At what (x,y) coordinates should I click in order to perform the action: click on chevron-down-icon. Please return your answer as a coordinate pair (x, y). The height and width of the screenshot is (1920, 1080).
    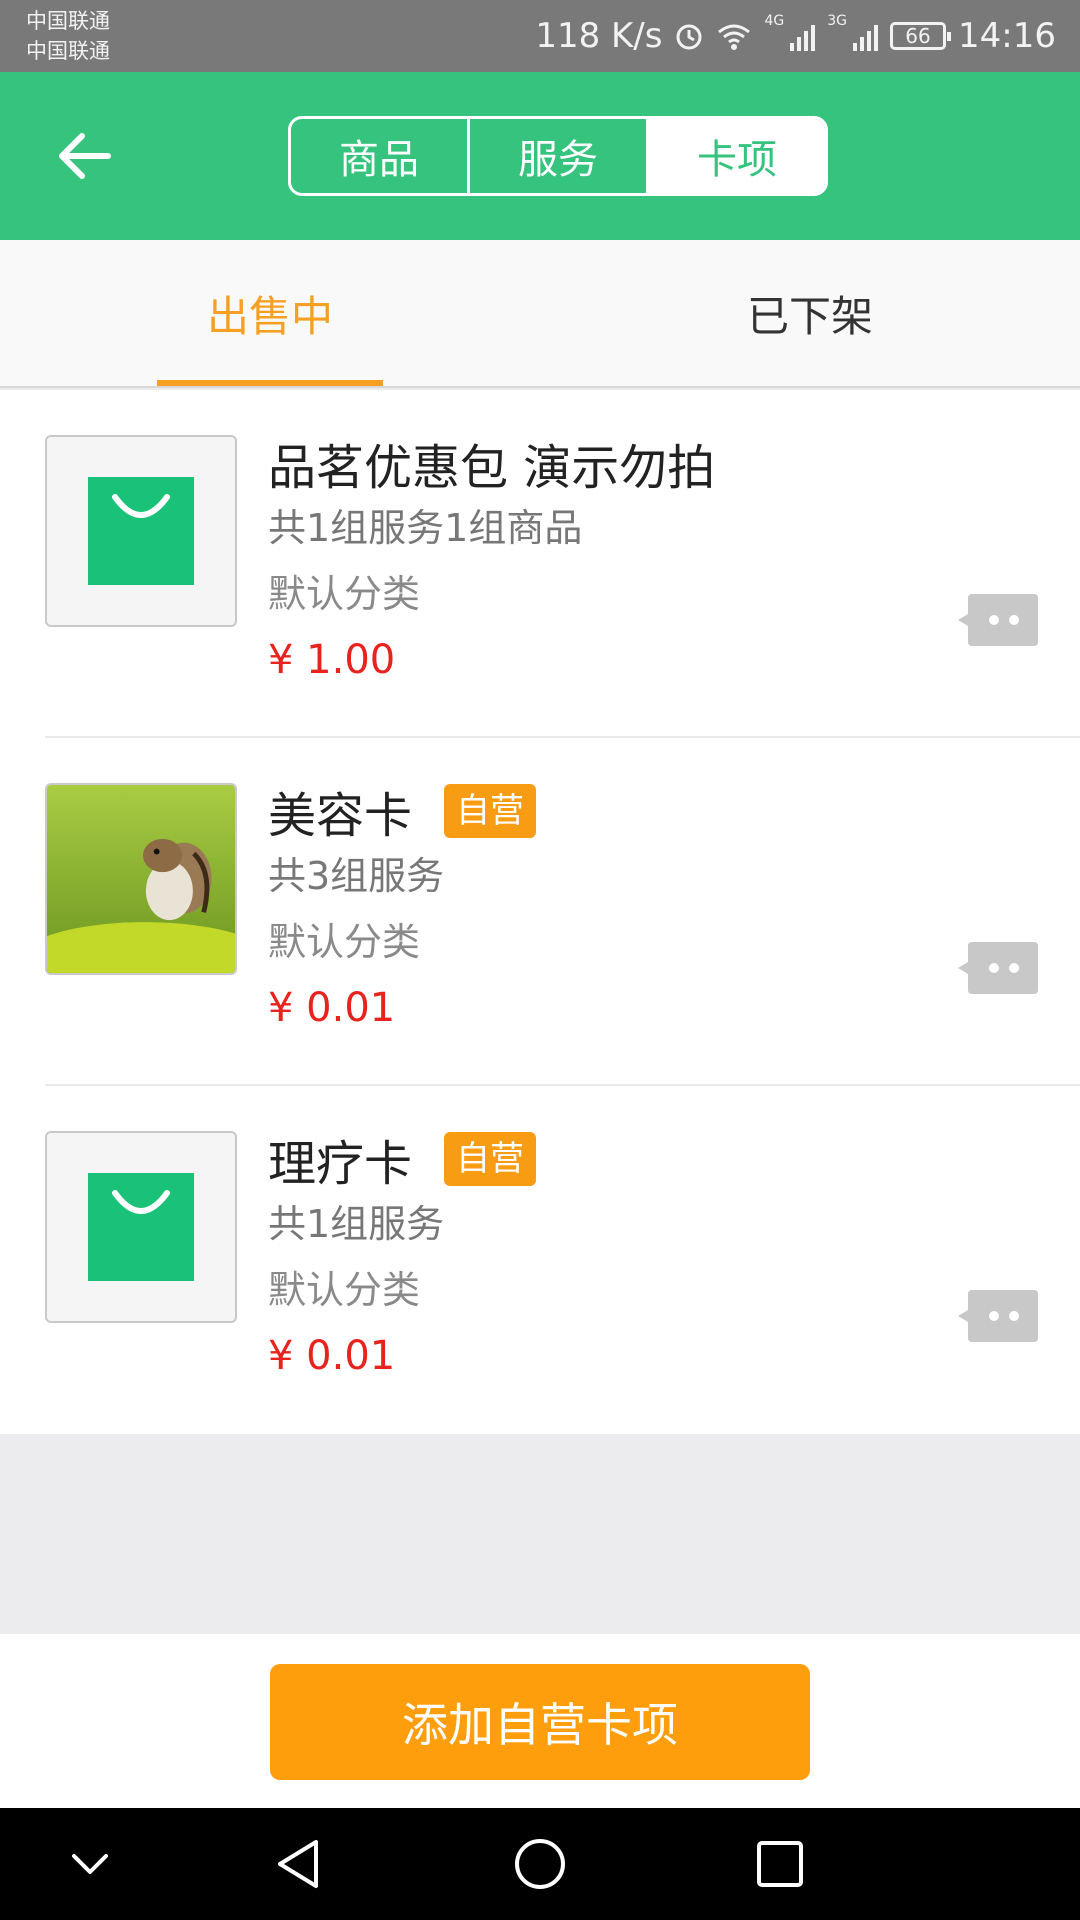
    Looking at the image, I should click on (90, 1864).